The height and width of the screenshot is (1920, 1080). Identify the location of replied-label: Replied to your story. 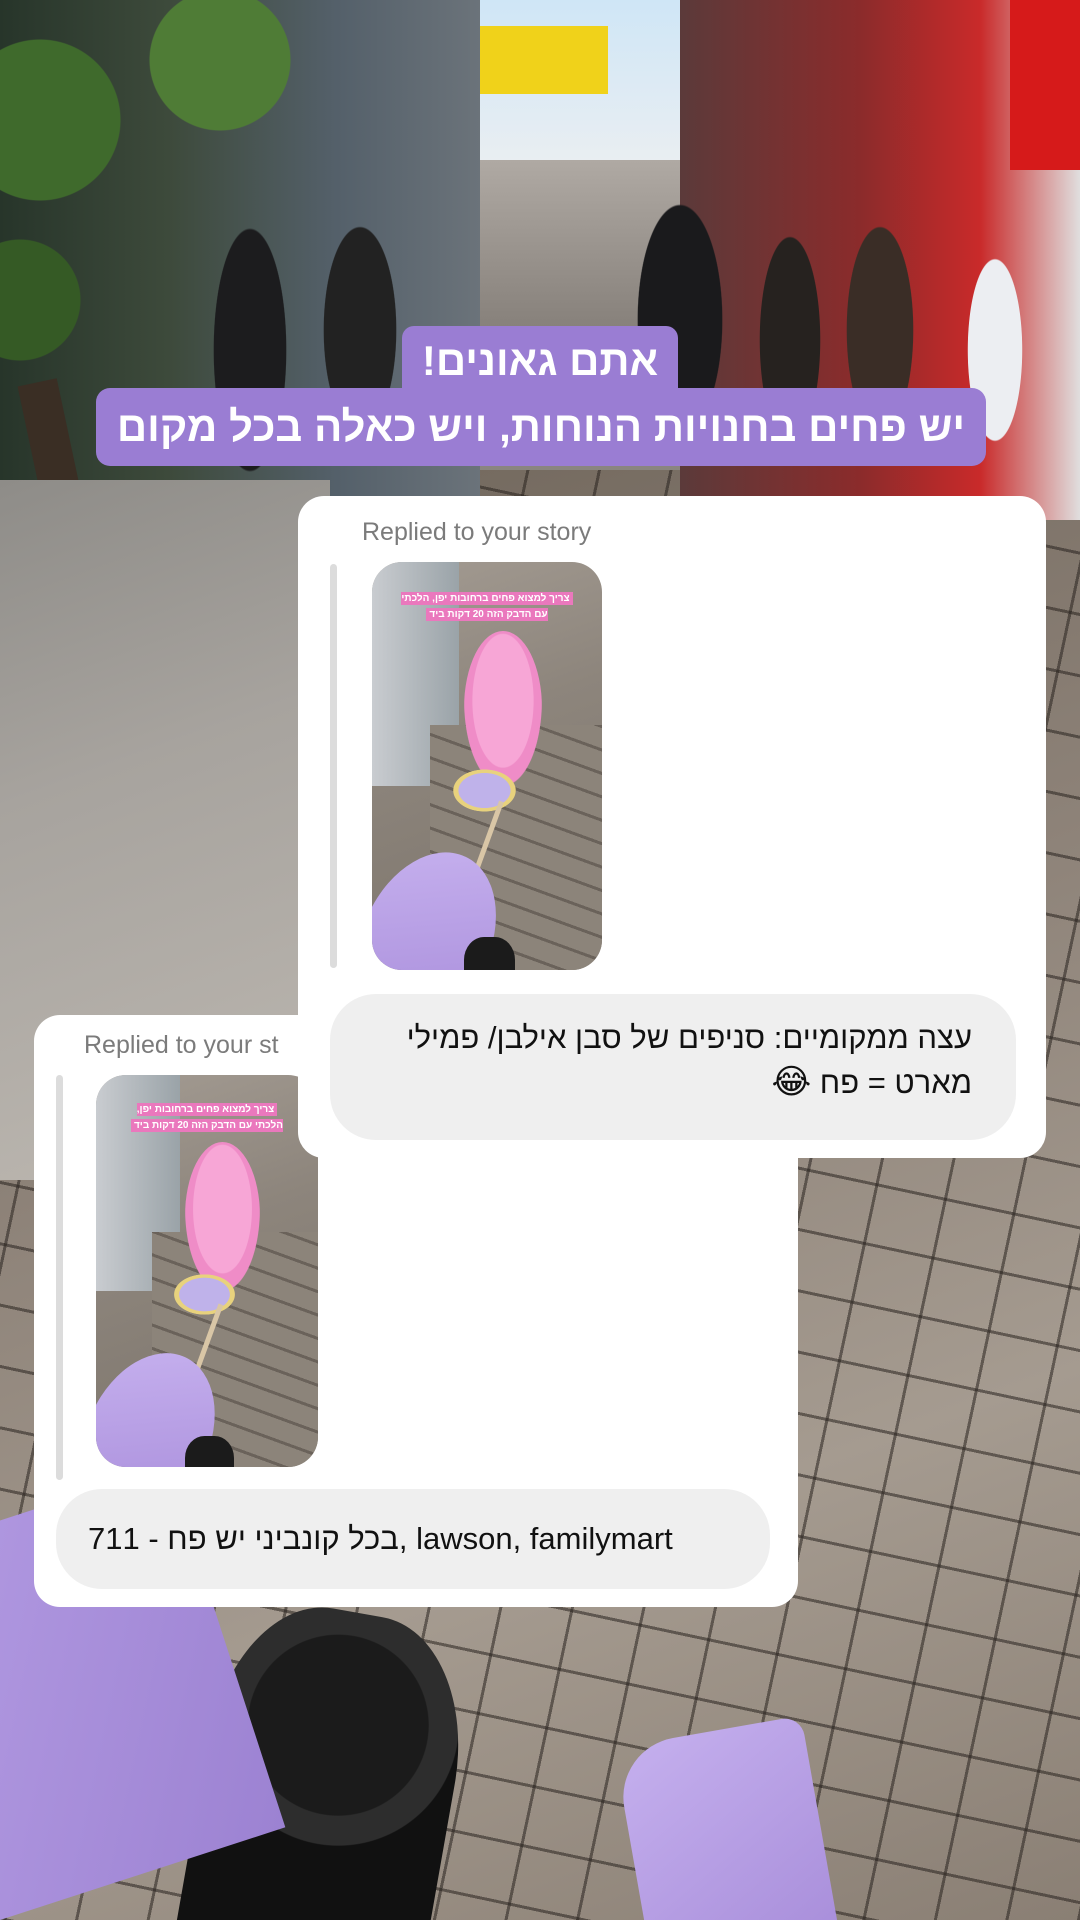
(477, 532).